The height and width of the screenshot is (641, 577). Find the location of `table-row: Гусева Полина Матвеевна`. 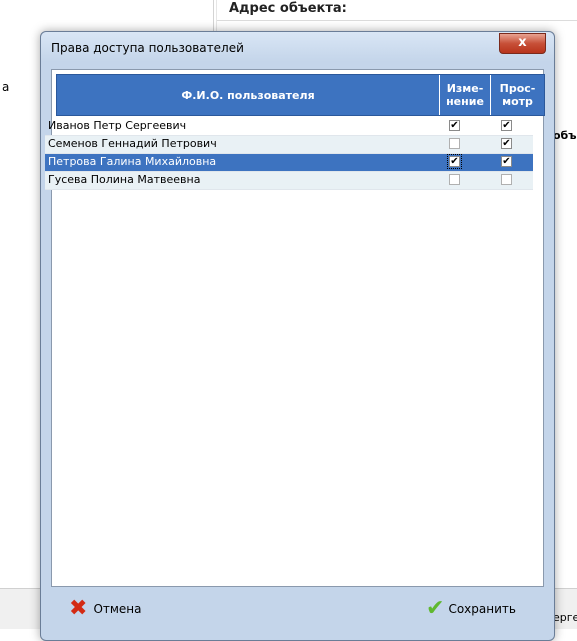

table-row: Гусева Полина Матвеевна is located at coordinates (289, 181).